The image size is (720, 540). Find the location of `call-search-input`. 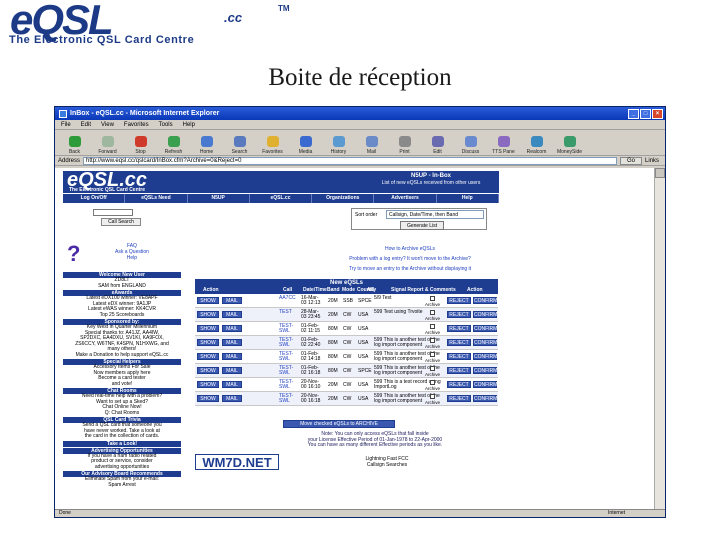

call-search-input is located at coordinates (113, 212).